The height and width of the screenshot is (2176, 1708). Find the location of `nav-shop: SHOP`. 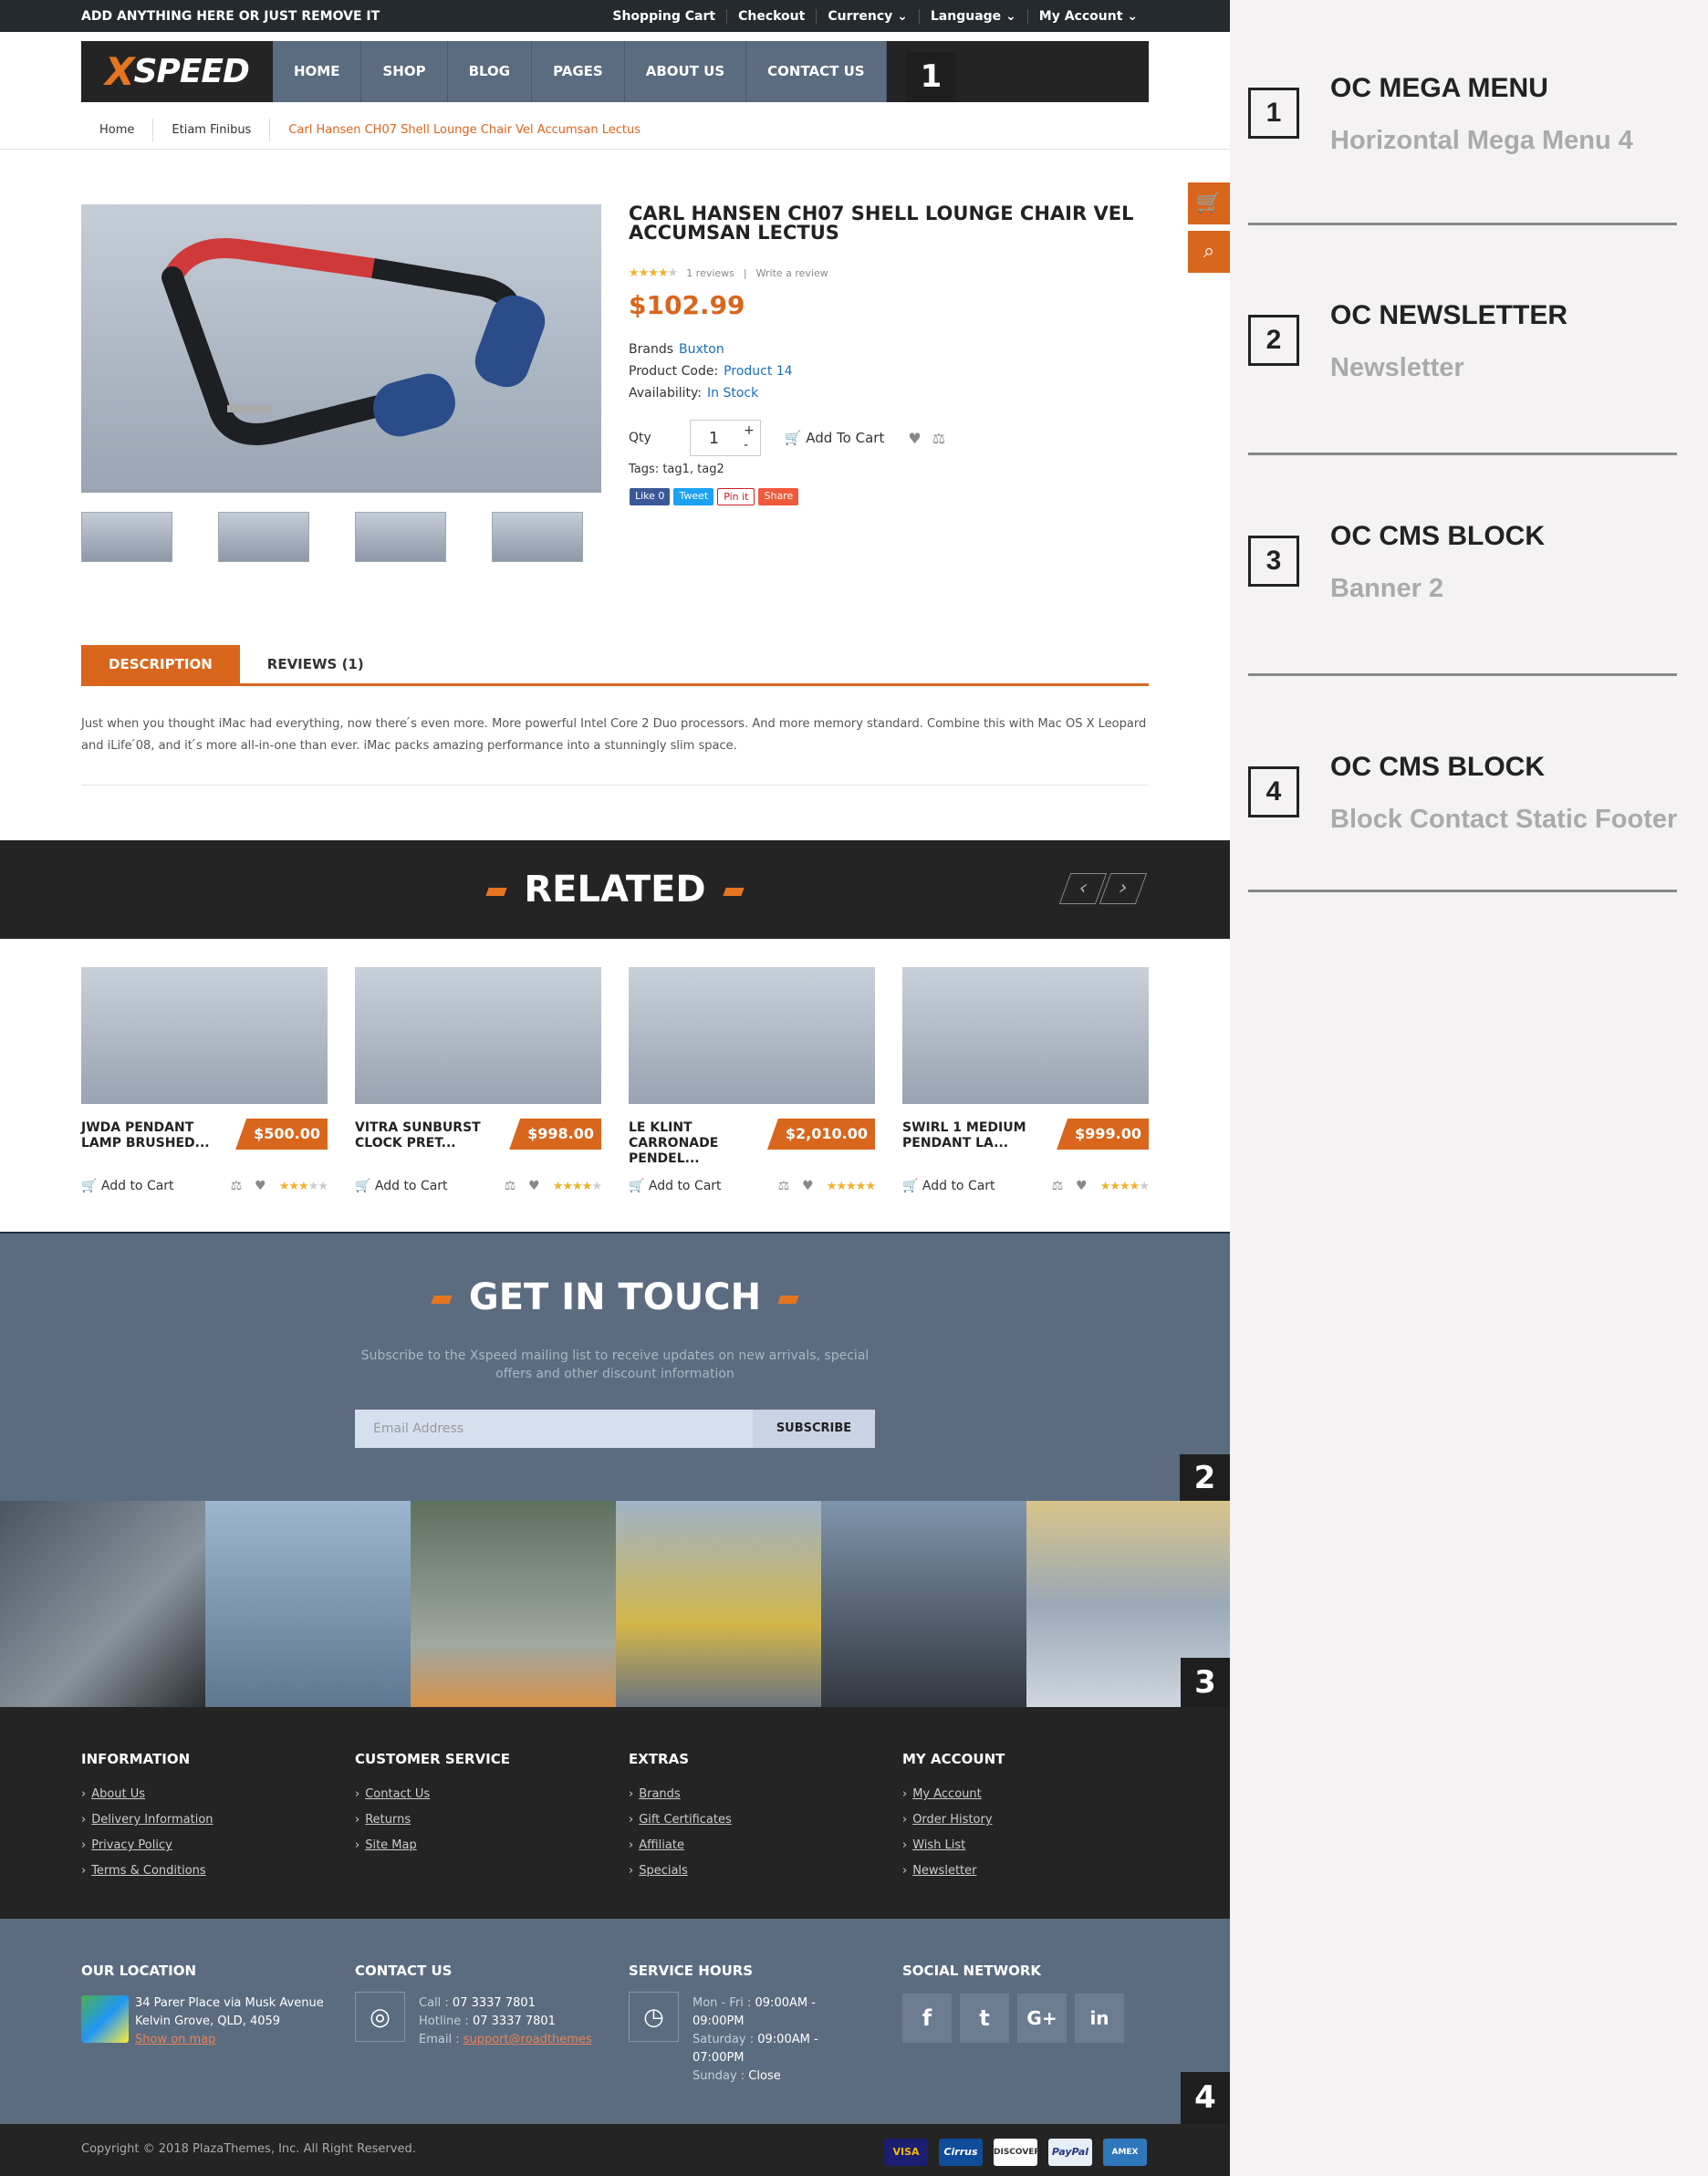

nav-shop: SHOP is located at coordinates (404, 71).